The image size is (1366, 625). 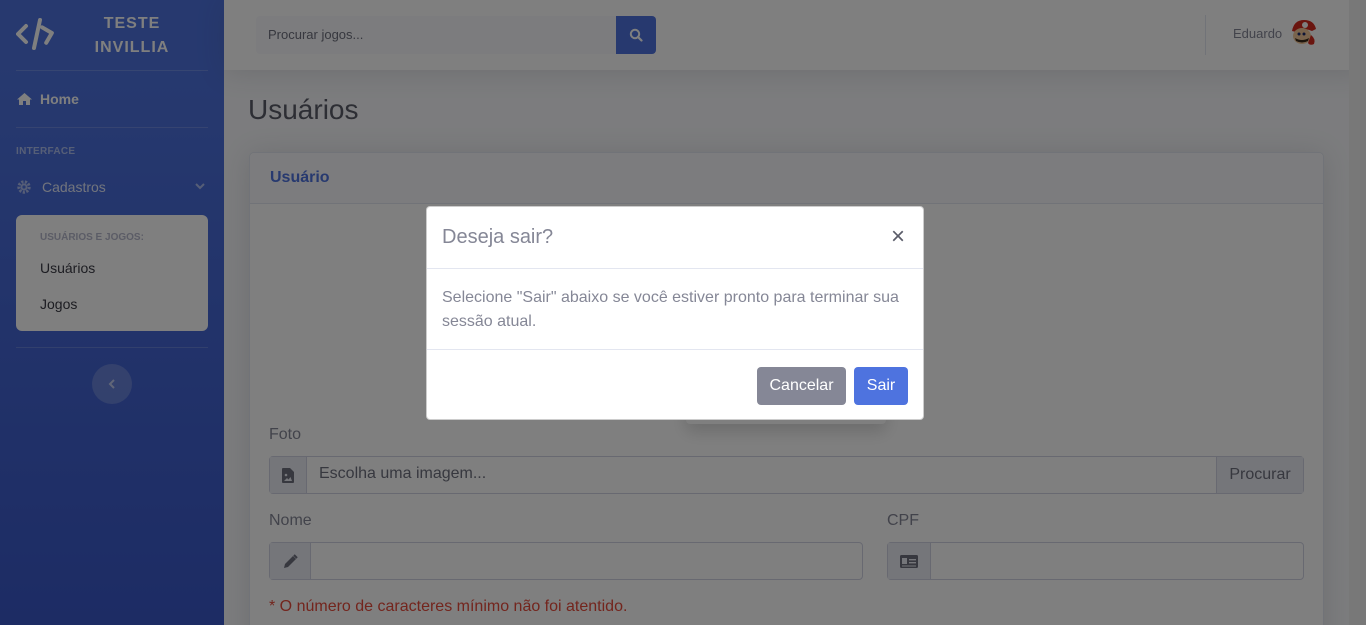 What do you see at coordinates (881, 386) in the screenshot?
I see `logout-button: Sair` at bounding box center [881, 386].